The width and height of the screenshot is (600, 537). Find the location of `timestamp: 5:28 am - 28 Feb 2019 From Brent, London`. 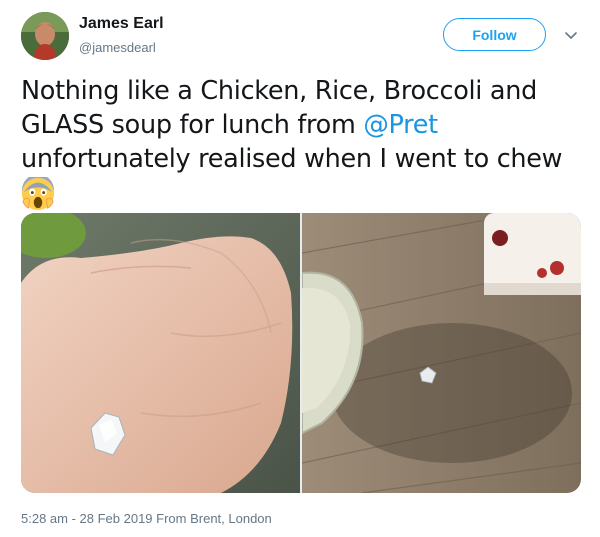

timestamp: 5:28 am - 28 Feb 2019 From Brent, London is located at coordinates (146, 518).